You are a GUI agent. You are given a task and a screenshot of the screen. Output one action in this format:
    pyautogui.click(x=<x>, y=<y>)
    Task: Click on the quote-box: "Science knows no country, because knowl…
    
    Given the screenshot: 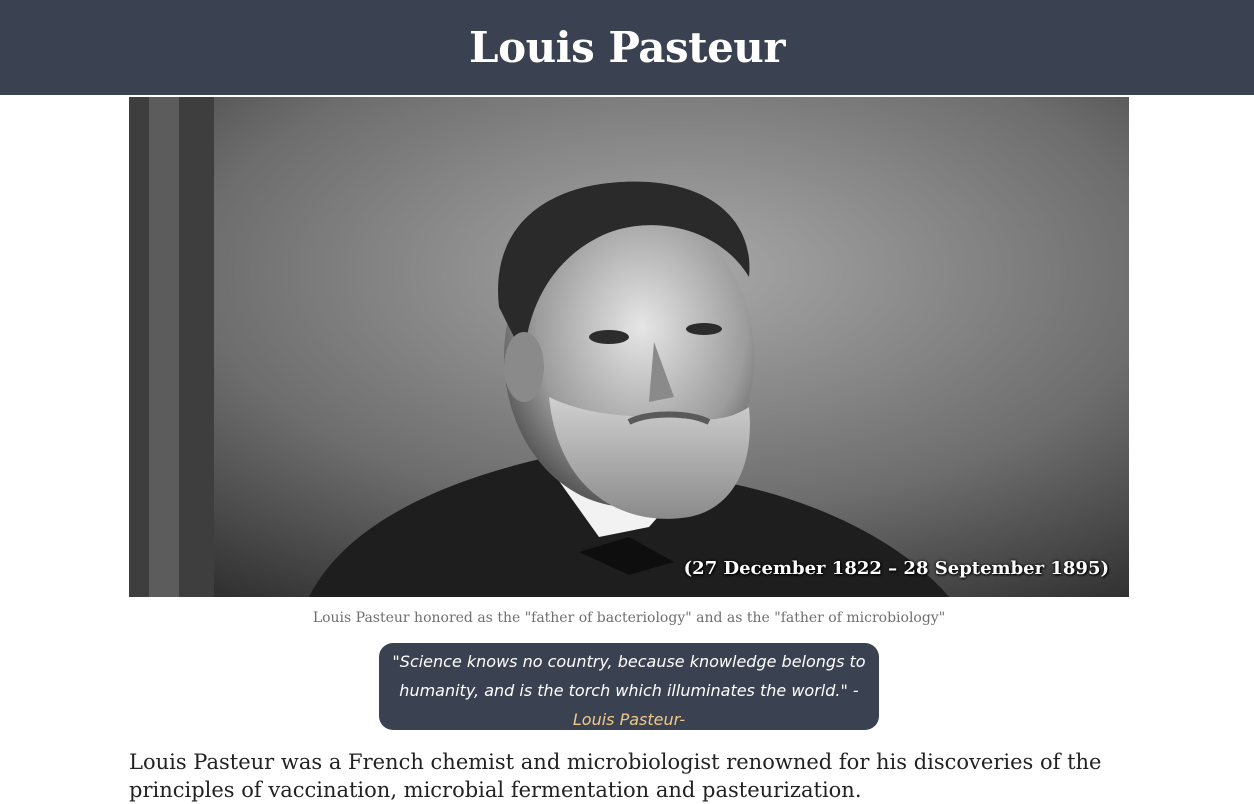 What is the action you would take?
    pyautogui.click(x=629, y=686)
    